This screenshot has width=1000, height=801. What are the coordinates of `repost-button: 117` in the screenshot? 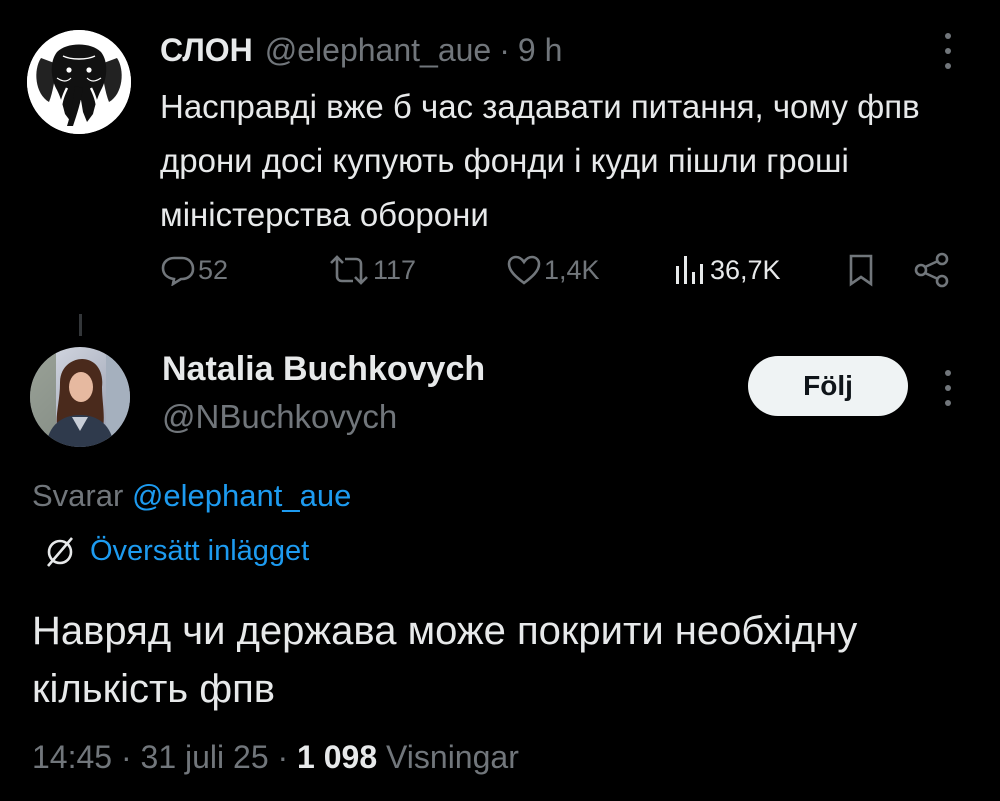 It's located at (371, 270).